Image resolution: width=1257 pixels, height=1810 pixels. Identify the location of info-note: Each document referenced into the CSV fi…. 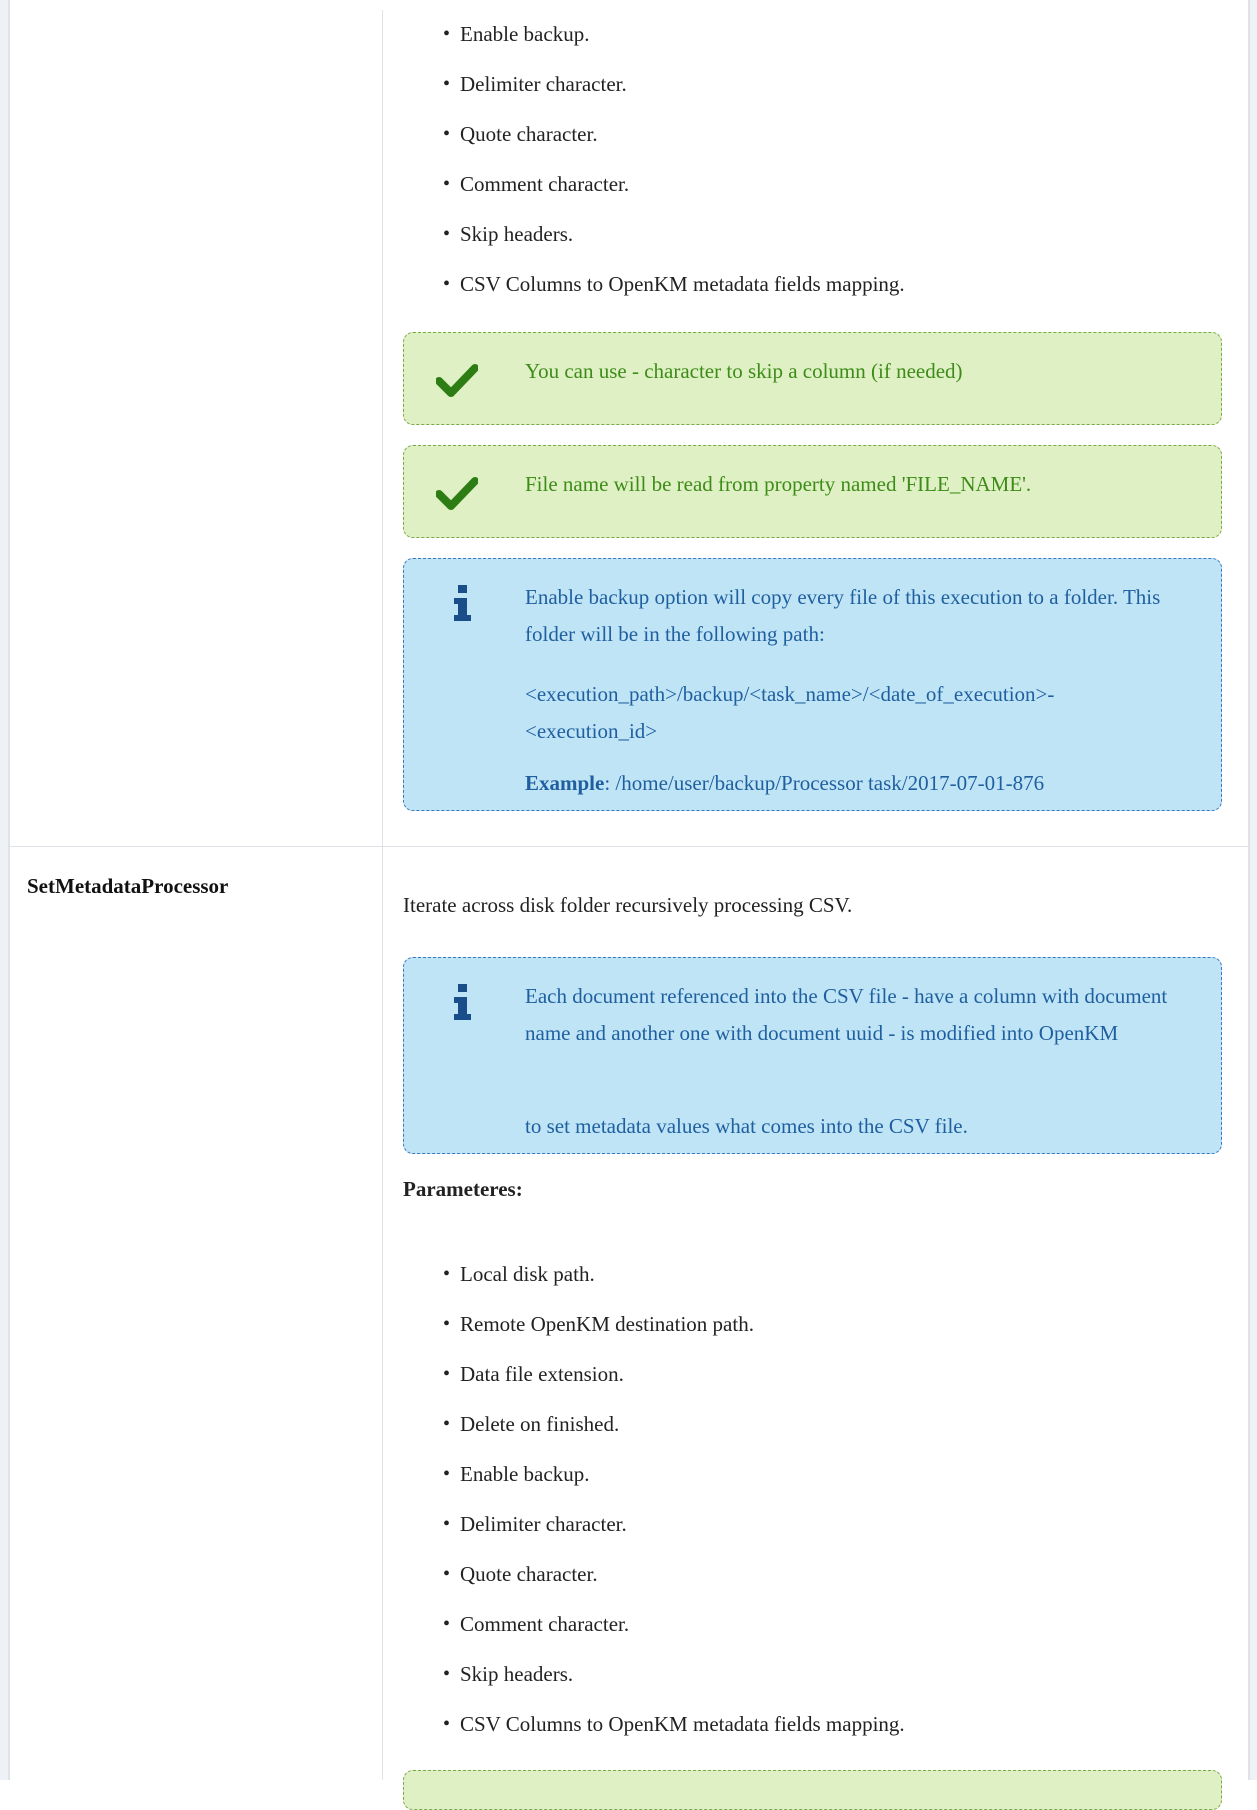
(812, 1055).